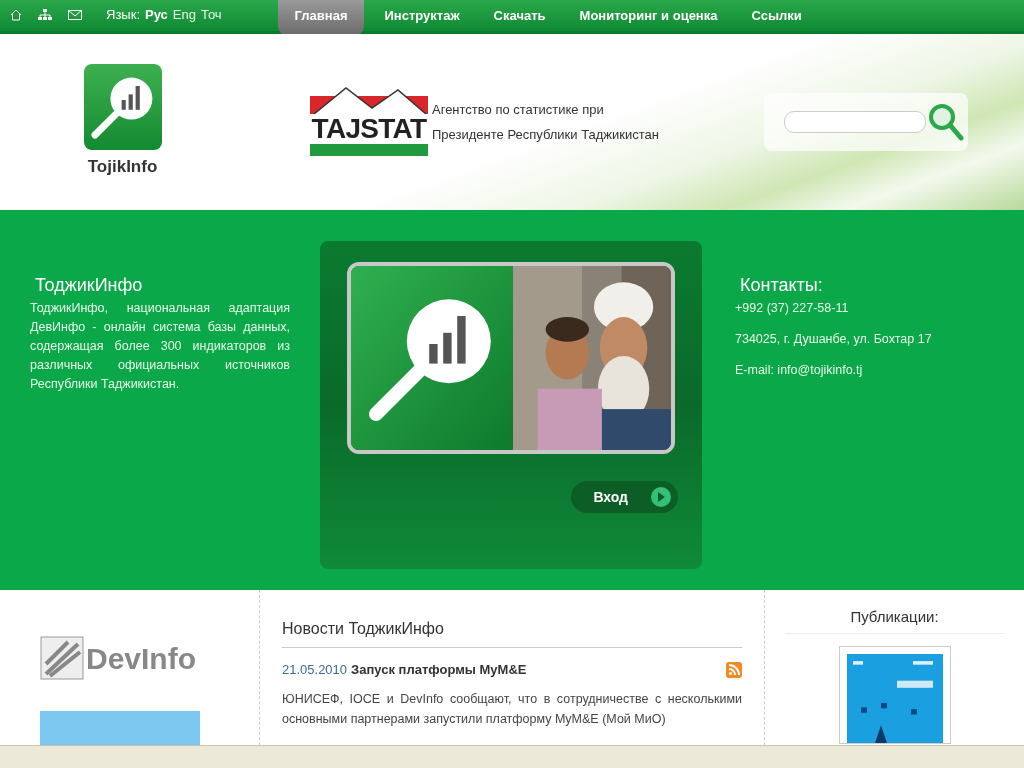  I want to click on agency-name: Президенте Республики Таджикистан, so click(545, 135).